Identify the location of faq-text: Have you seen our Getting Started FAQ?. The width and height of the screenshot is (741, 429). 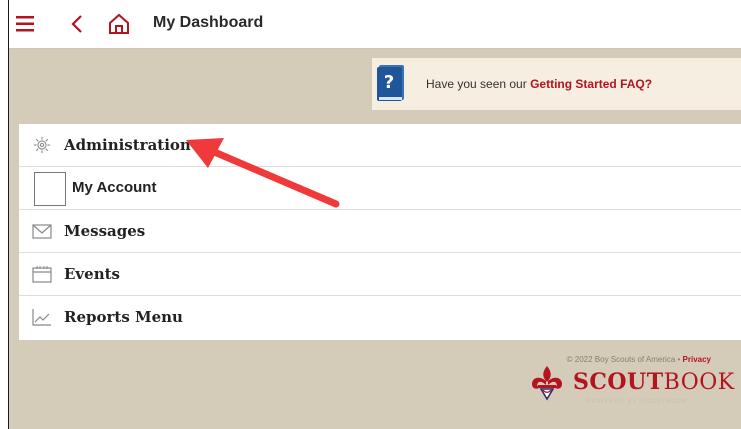
(539, 84).